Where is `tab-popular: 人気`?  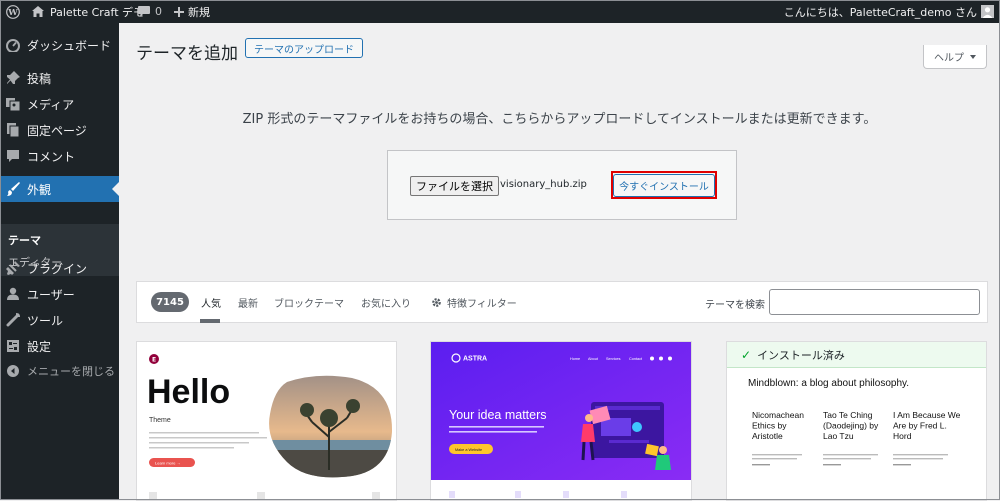
tab-popular: 人気 is located at coordinates (211, 302).